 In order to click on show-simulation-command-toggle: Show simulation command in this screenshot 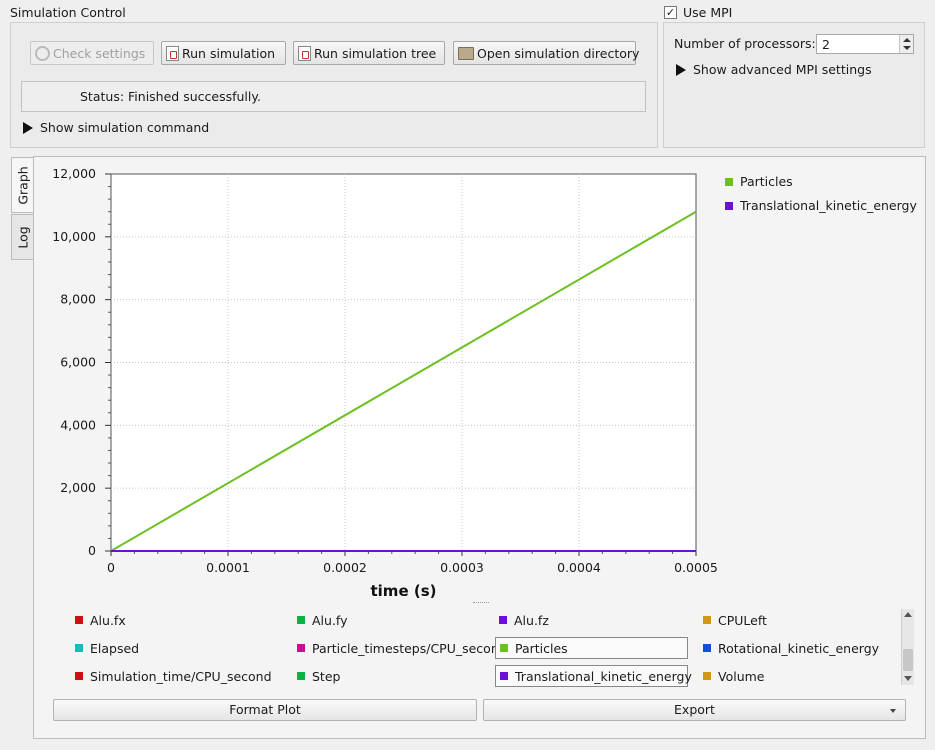, I will do `click(116, 127)`.